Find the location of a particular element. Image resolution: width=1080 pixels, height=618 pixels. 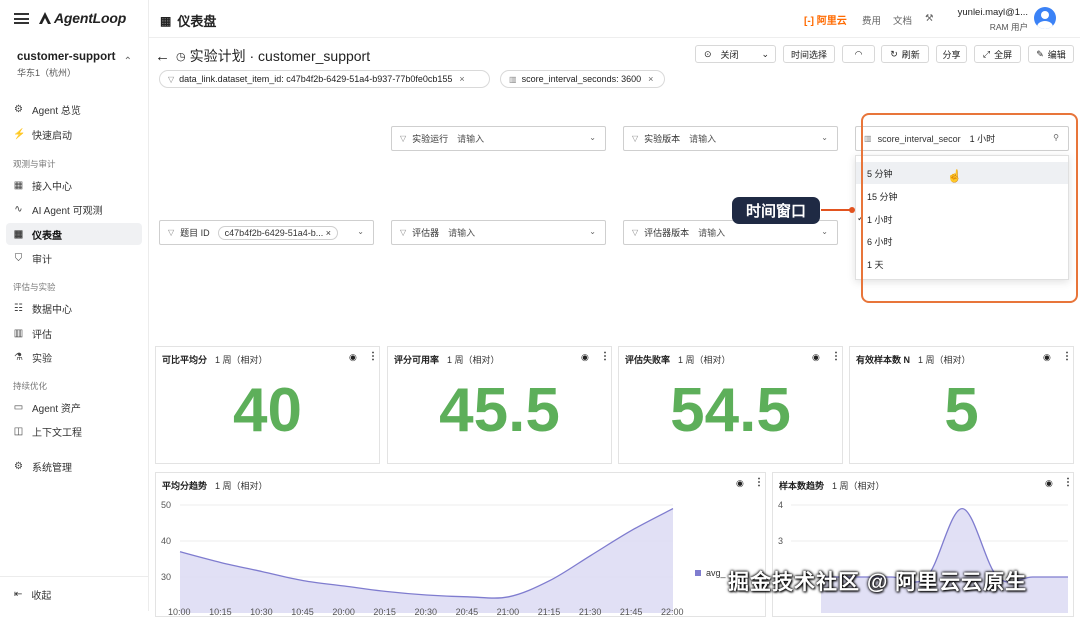

watermark: 掘金技术社区 @ 阿里云云原生 is located at coordinates (878, 582).